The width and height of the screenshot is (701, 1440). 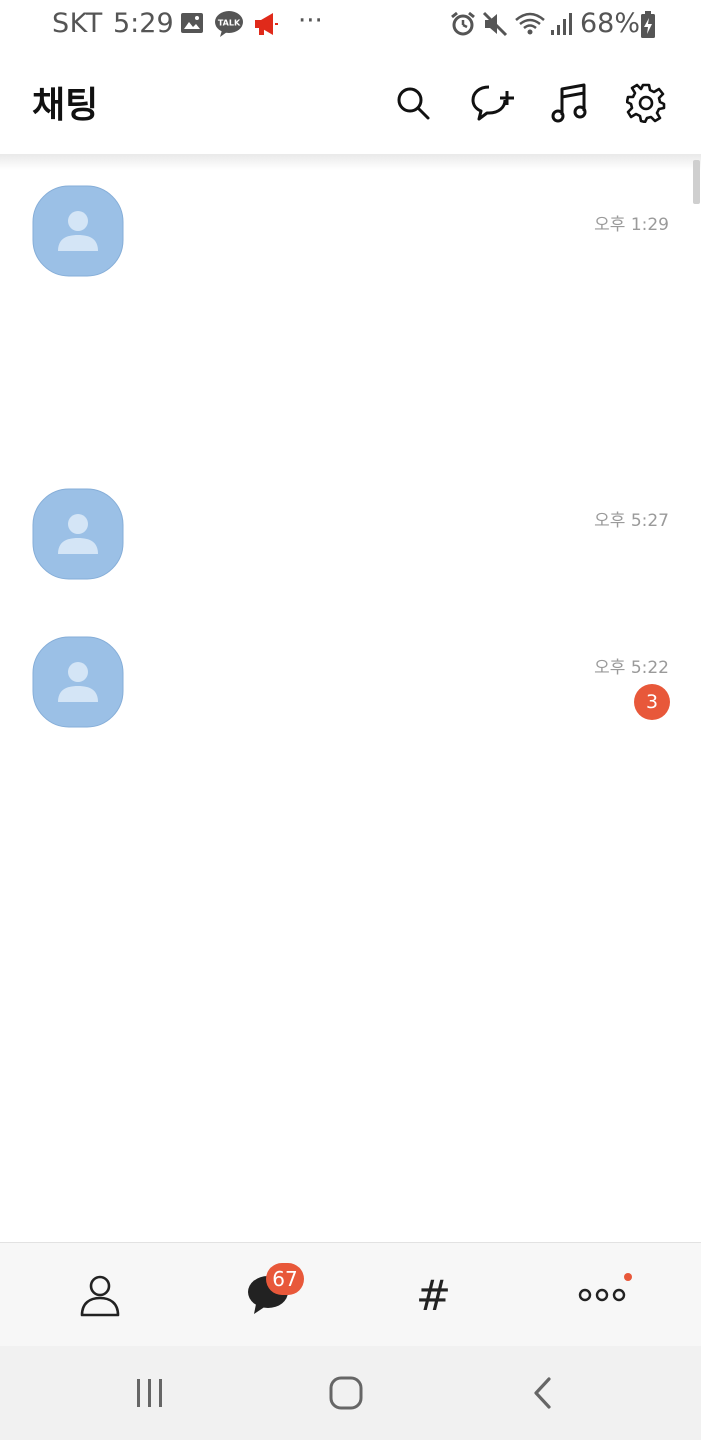 I want to click on bottom-tab-bar: 67 #, so click(x=350, y=1294).